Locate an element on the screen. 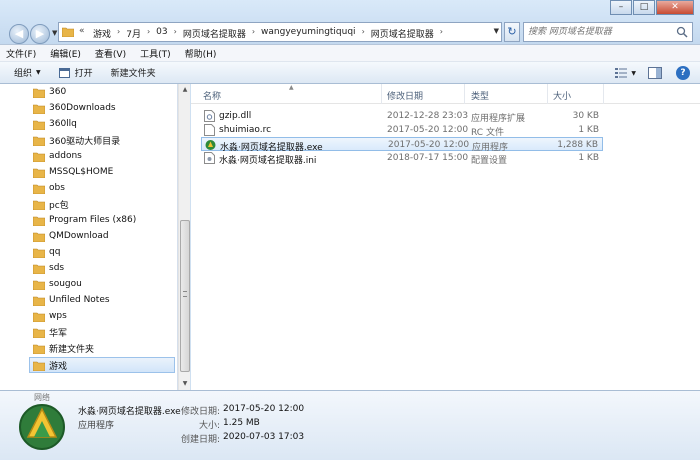 Image resolution: width=700 pixels, height=460 pixels. tree-item-wps: wps is located at coordinates (50, 316).